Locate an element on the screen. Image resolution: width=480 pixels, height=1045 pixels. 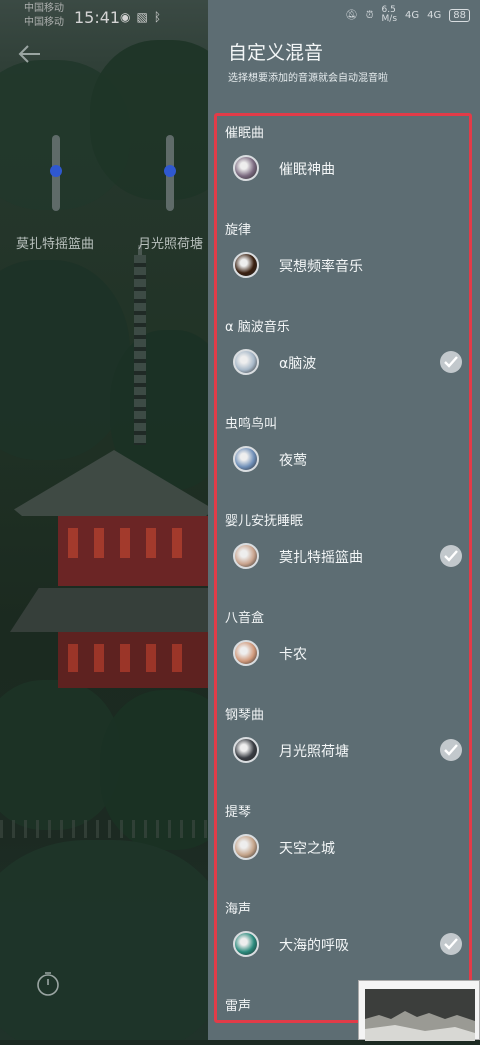
sound-item: 月光照荷塘 is located at coordinates (351, 750).